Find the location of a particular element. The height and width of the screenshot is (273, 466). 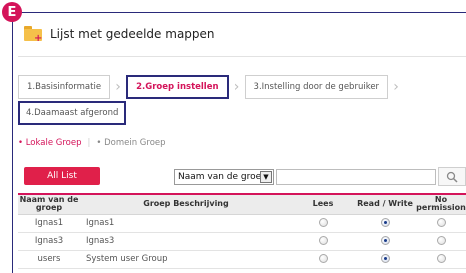

cell-desc: Ignas1 is located at coordinates (186, 223).